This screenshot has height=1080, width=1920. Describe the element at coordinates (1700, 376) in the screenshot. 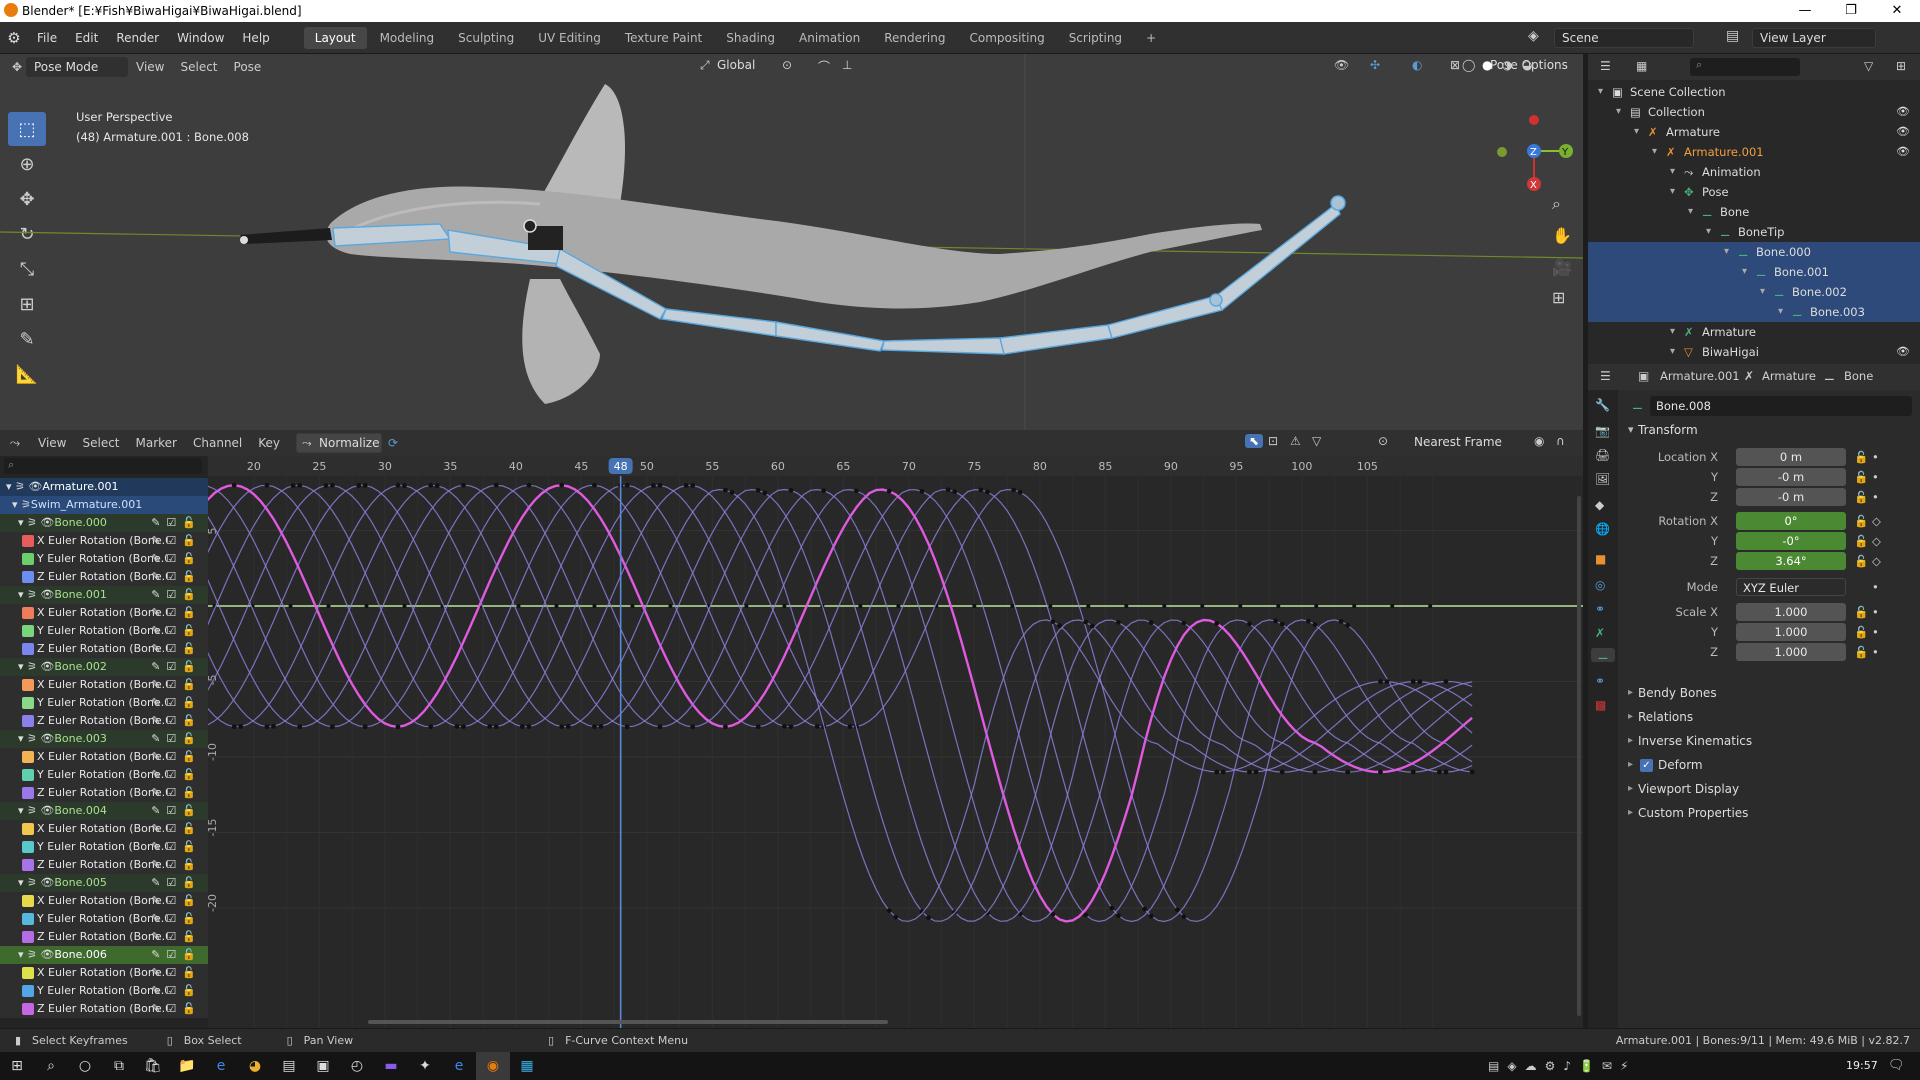

I see `breadcrumb-object: Armature.001` at that location.